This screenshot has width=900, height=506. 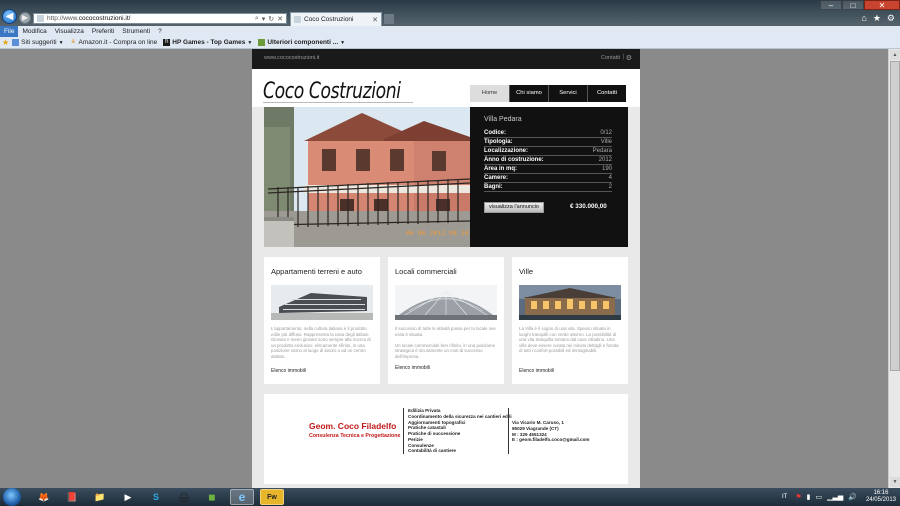 I want to click on featured-photo: 06 06 2012 08 10, so click(x=367, y=177).